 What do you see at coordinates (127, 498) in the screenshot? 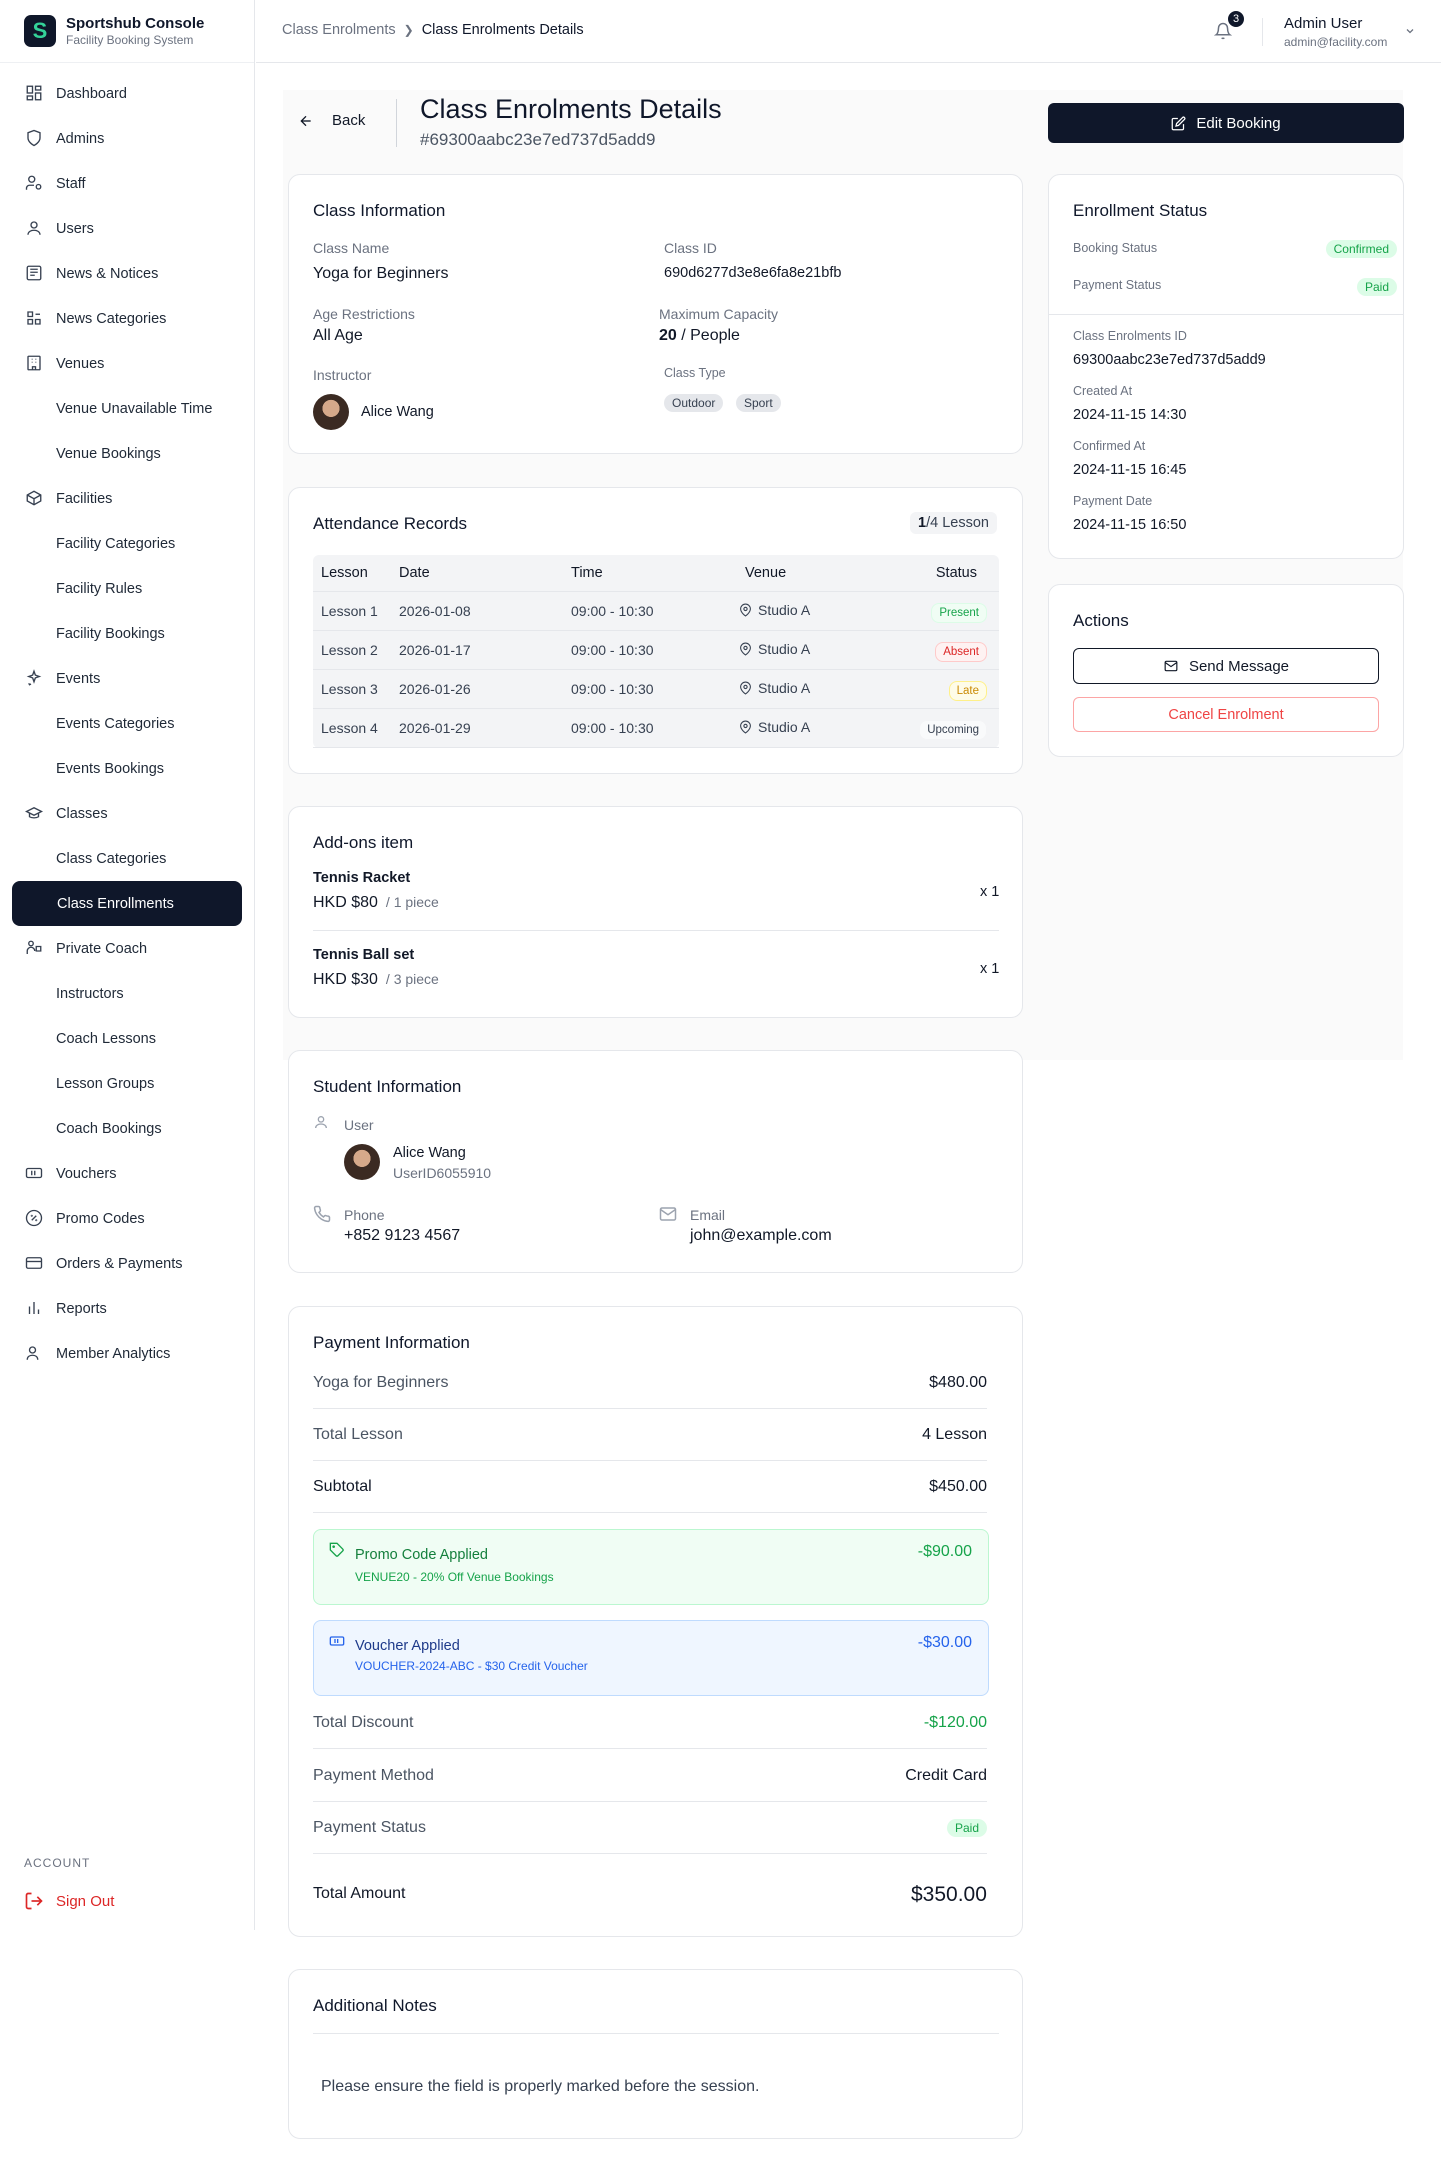
I see `sidebar-item-facilities: Facilities` at bounding box center [127, 498].